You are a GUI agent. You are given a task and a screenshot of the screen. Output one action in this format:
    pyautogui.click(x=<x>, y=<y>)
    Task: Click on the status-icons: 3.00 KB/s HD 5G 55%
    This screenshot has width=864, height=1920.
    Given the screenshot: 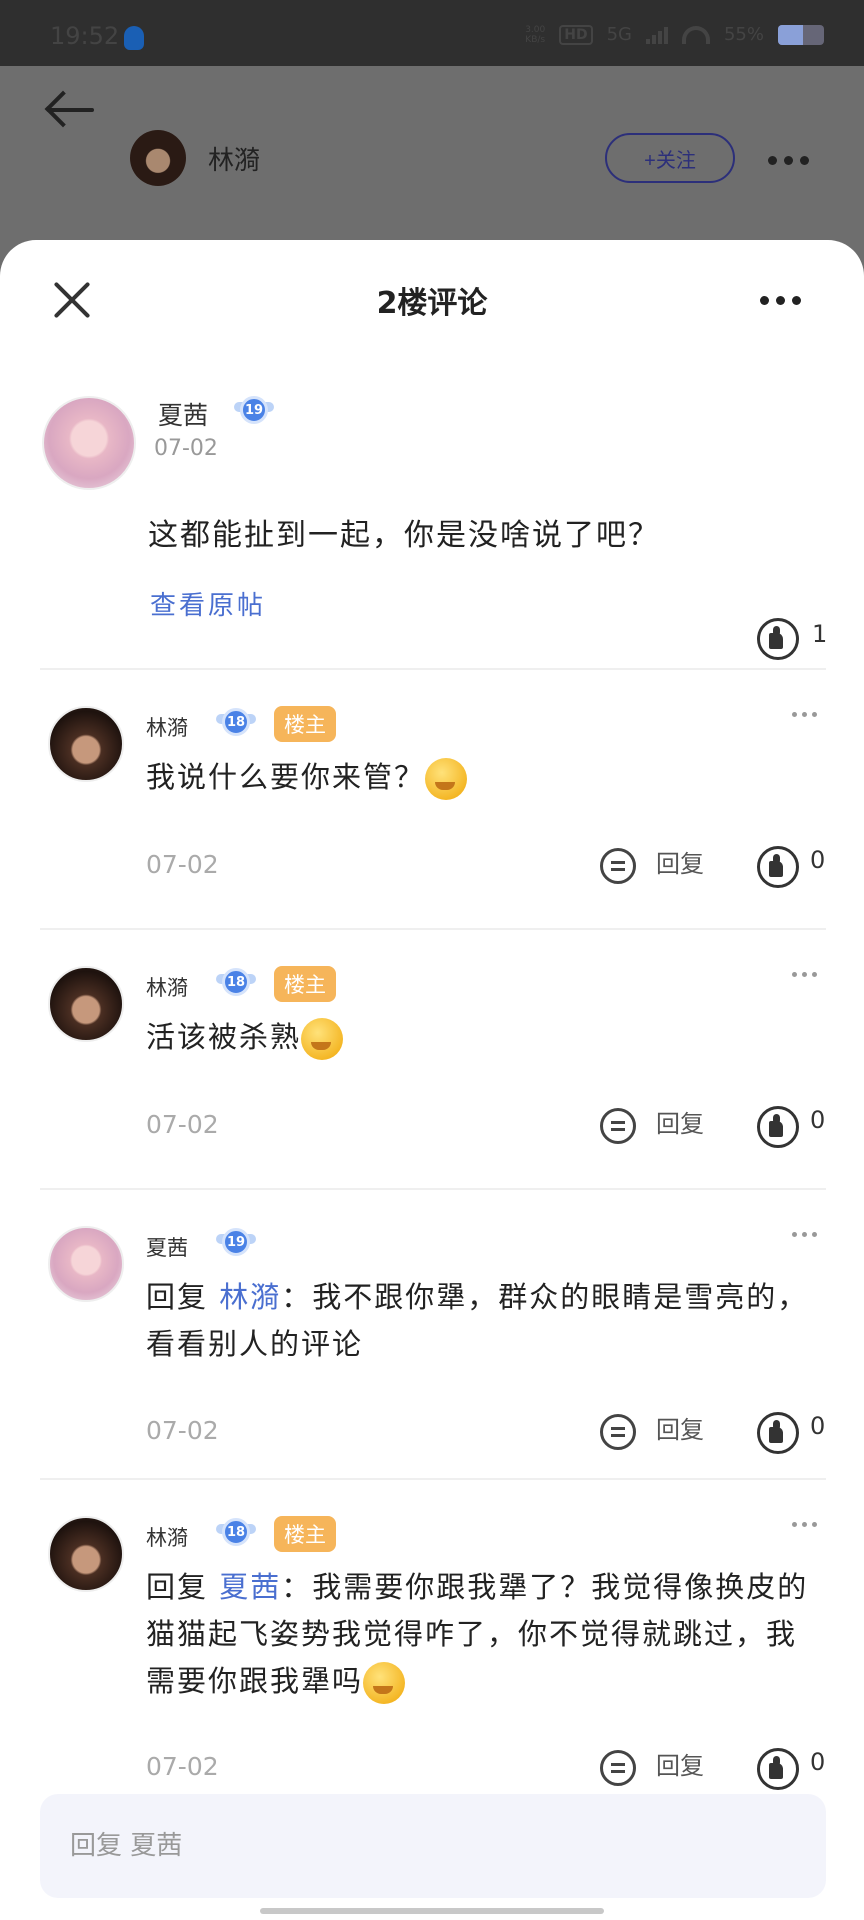 What is the action you would take?
    pyautogui.click(x=674, y=34)
    